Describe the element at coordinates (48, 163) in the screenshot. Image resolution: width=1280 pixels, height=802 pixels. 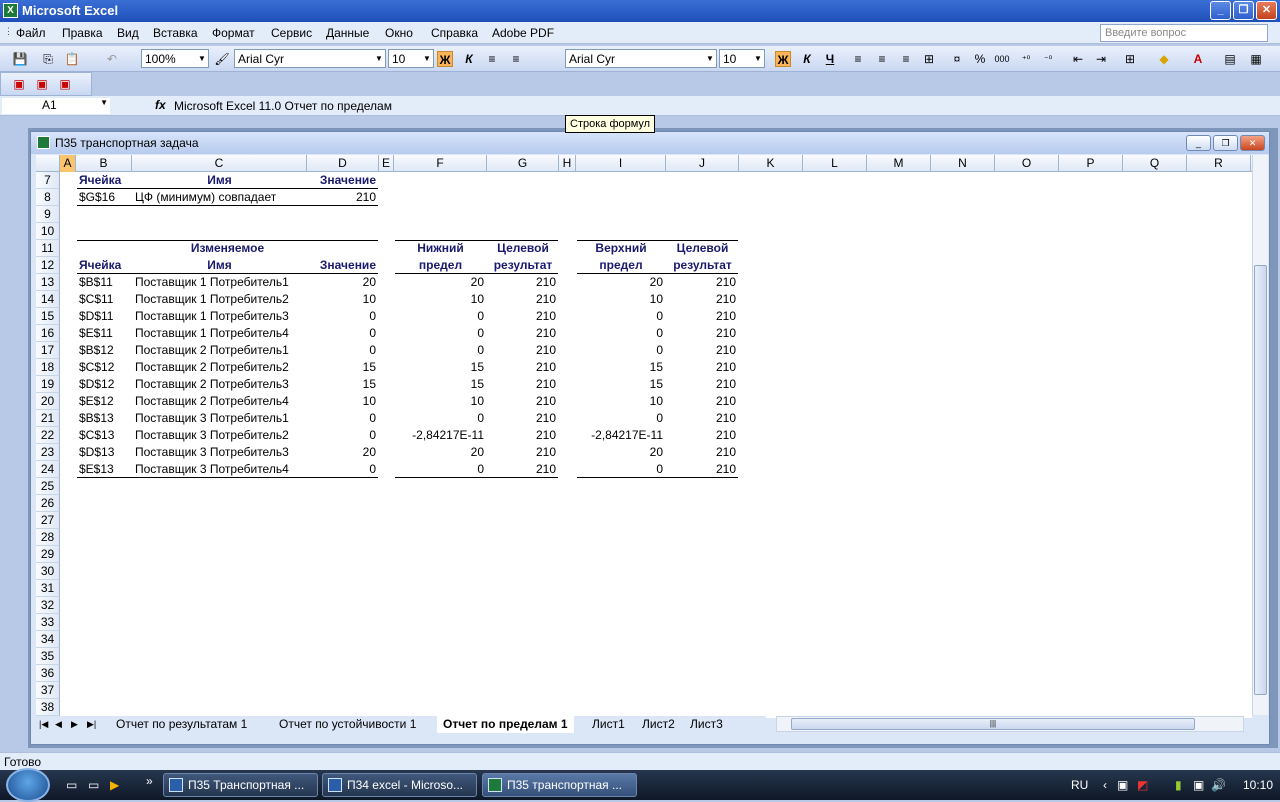
I see `select-all-corner` at that location.